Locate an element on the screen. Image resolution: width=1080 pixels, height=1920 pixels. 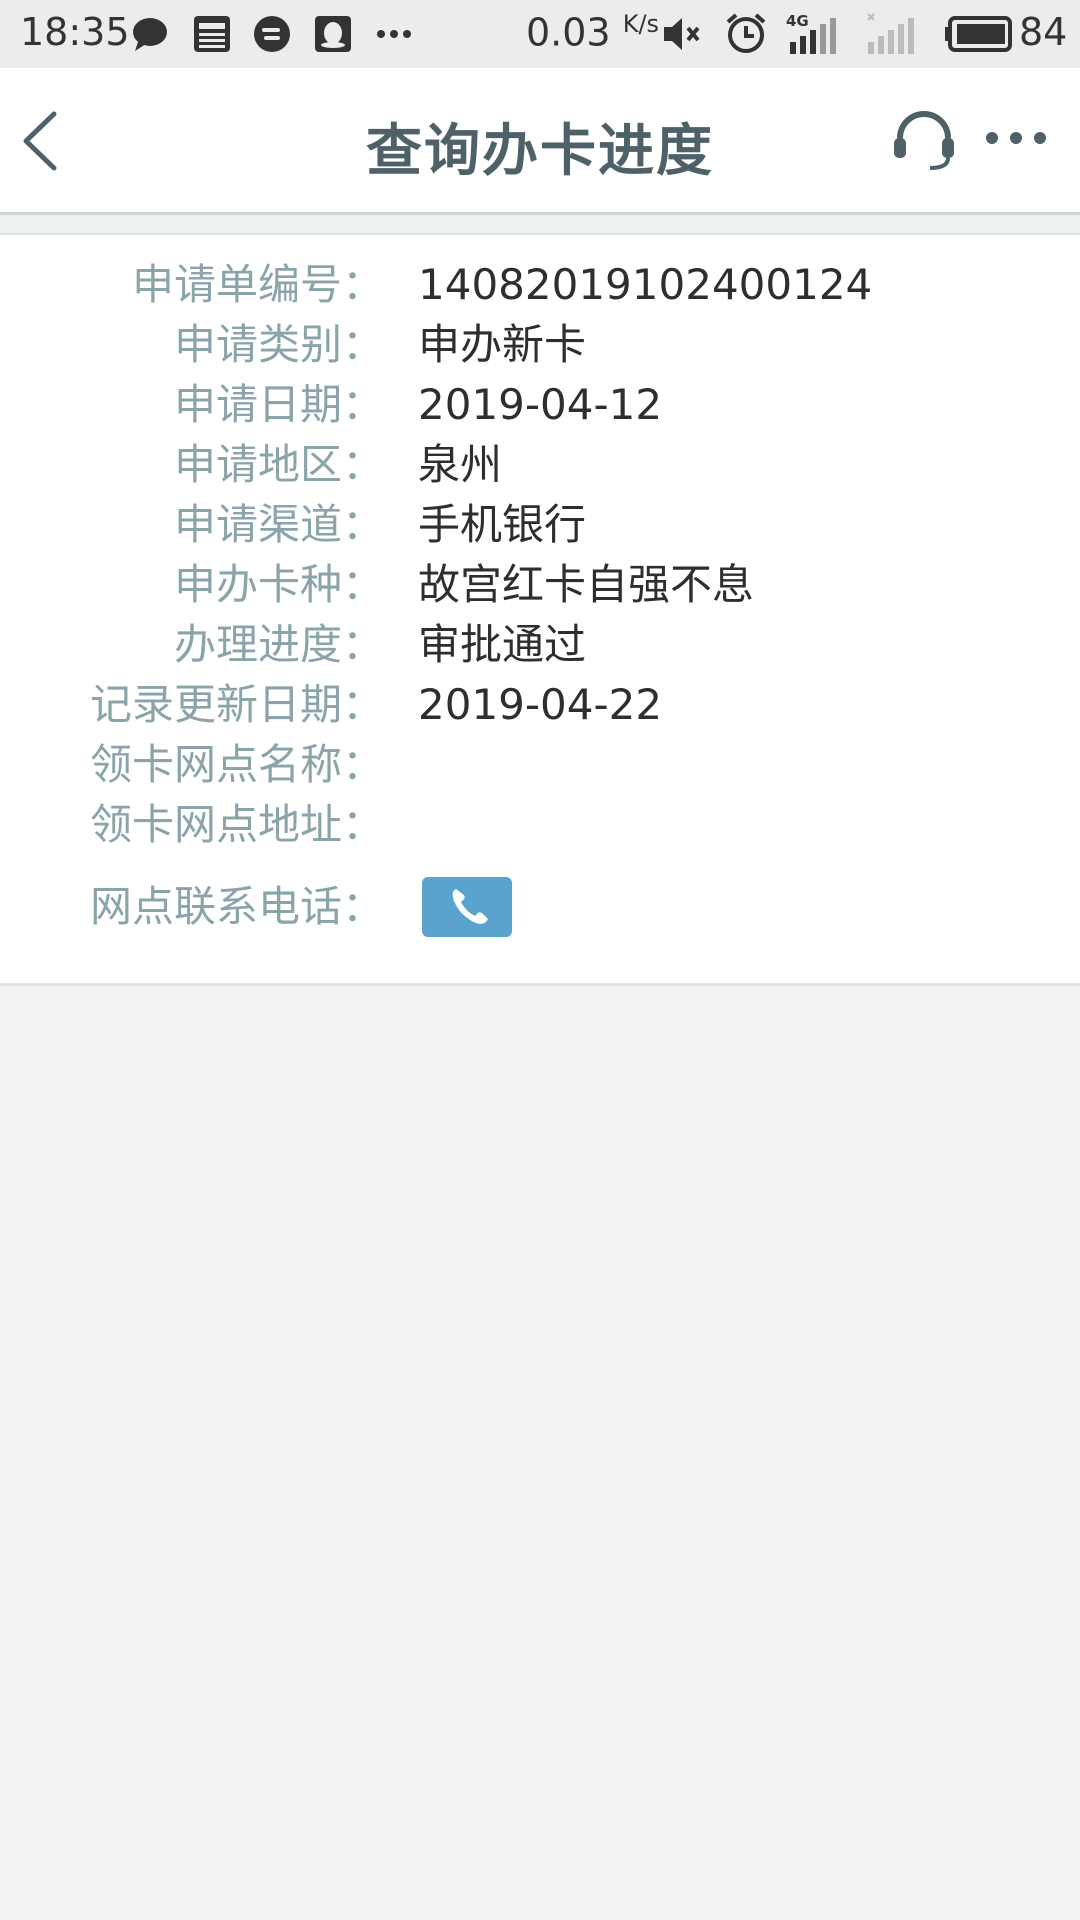
phone-icon is located at coordinates (470, 906).